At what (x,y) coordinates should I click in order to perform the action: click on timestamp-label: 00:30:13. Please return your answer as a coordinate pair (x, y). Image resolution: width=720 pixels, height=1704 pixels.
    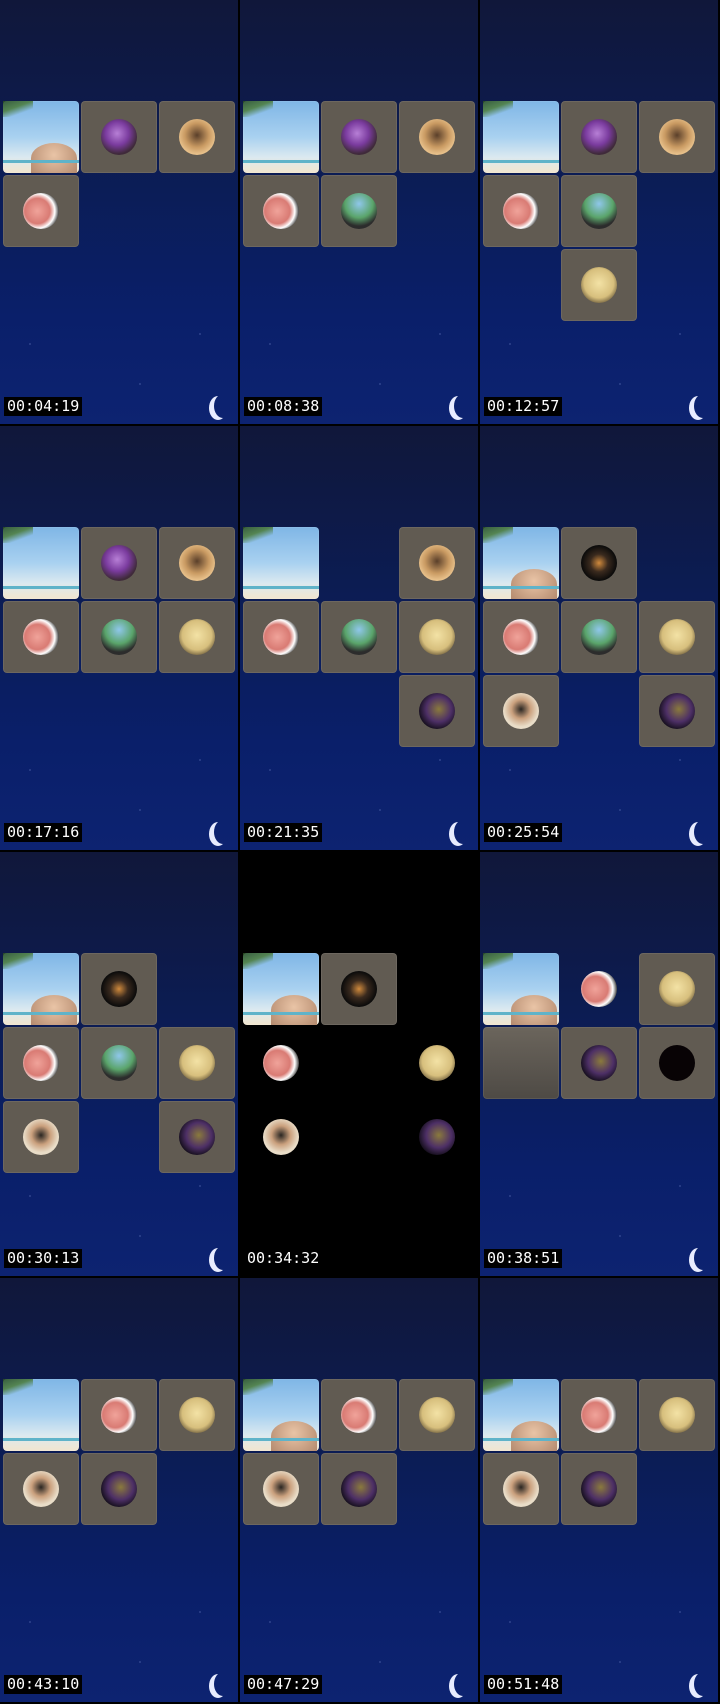
    Looking at the image, I should click on (43, 1258).